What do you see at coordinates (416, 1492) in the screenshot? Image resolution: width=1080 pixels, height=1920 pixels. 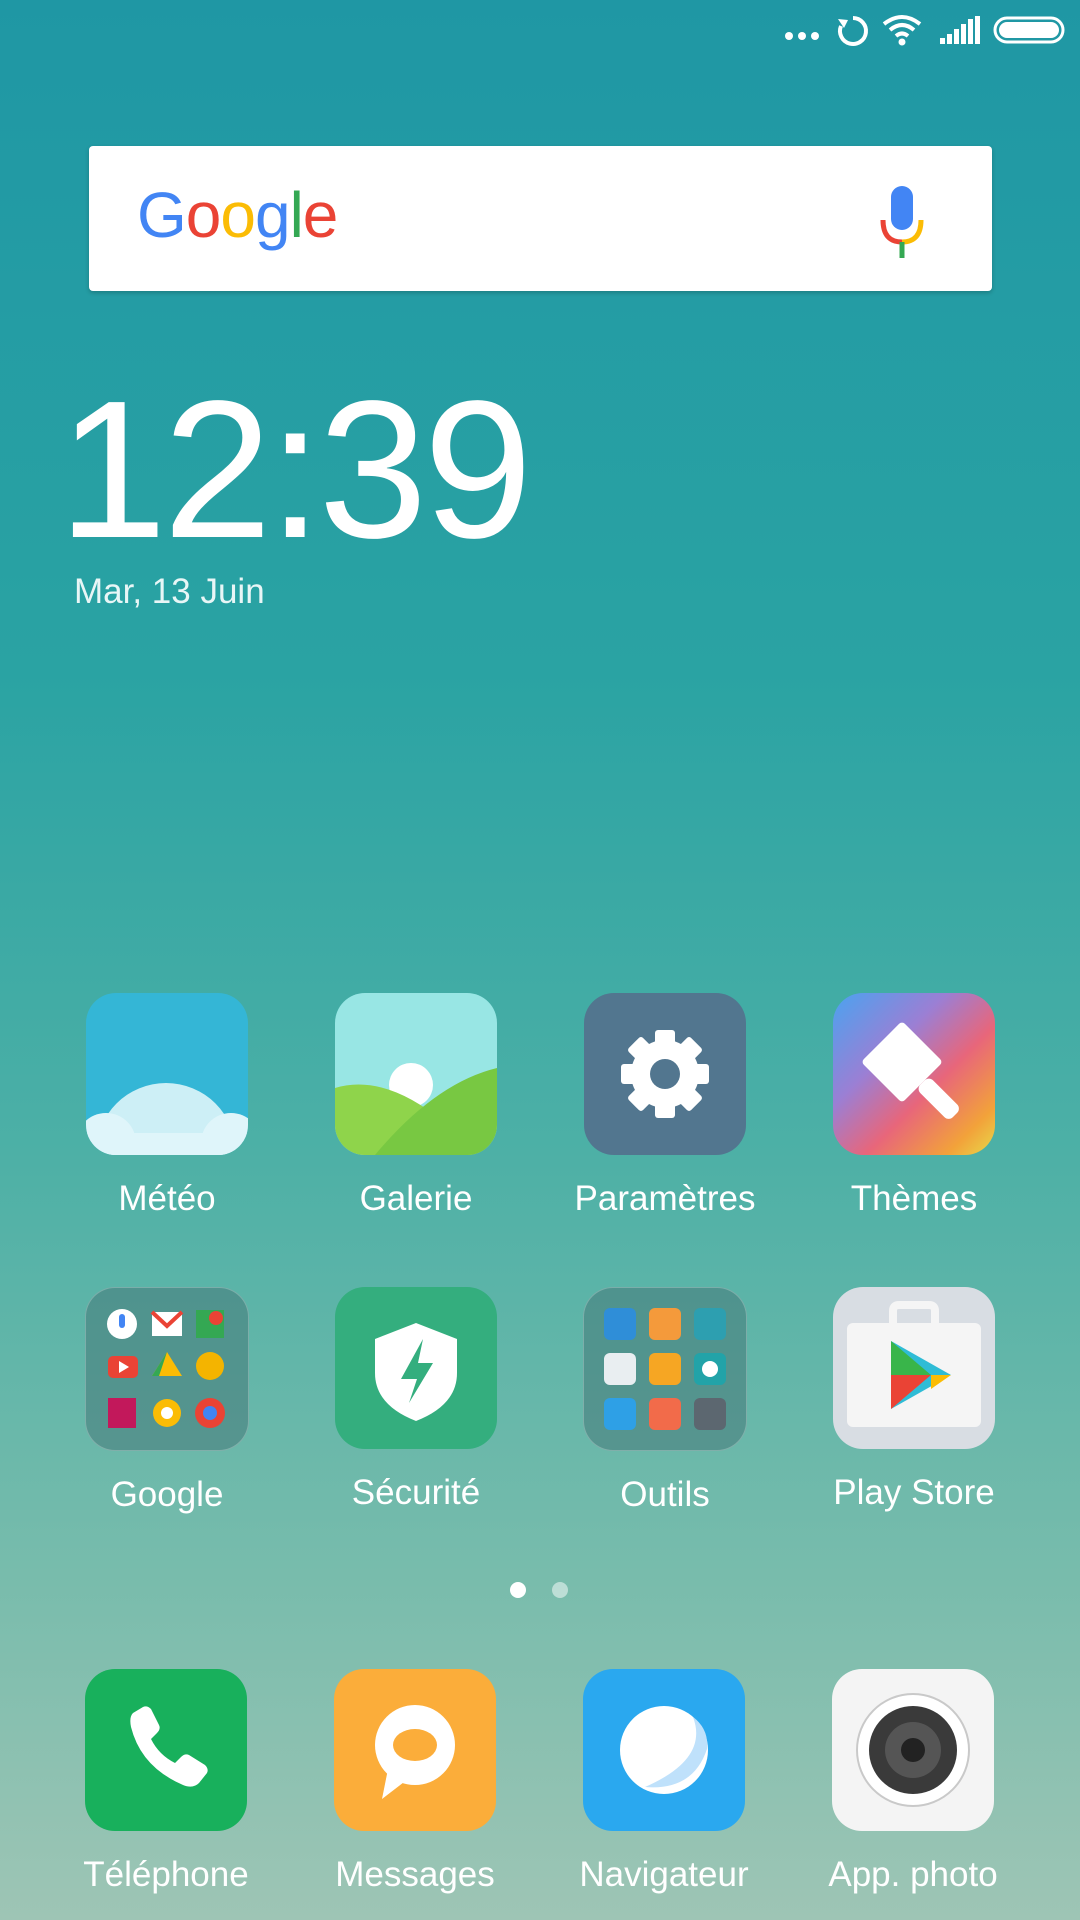 I see `app-label: Sécurité` at bounding box center [416, 1492].